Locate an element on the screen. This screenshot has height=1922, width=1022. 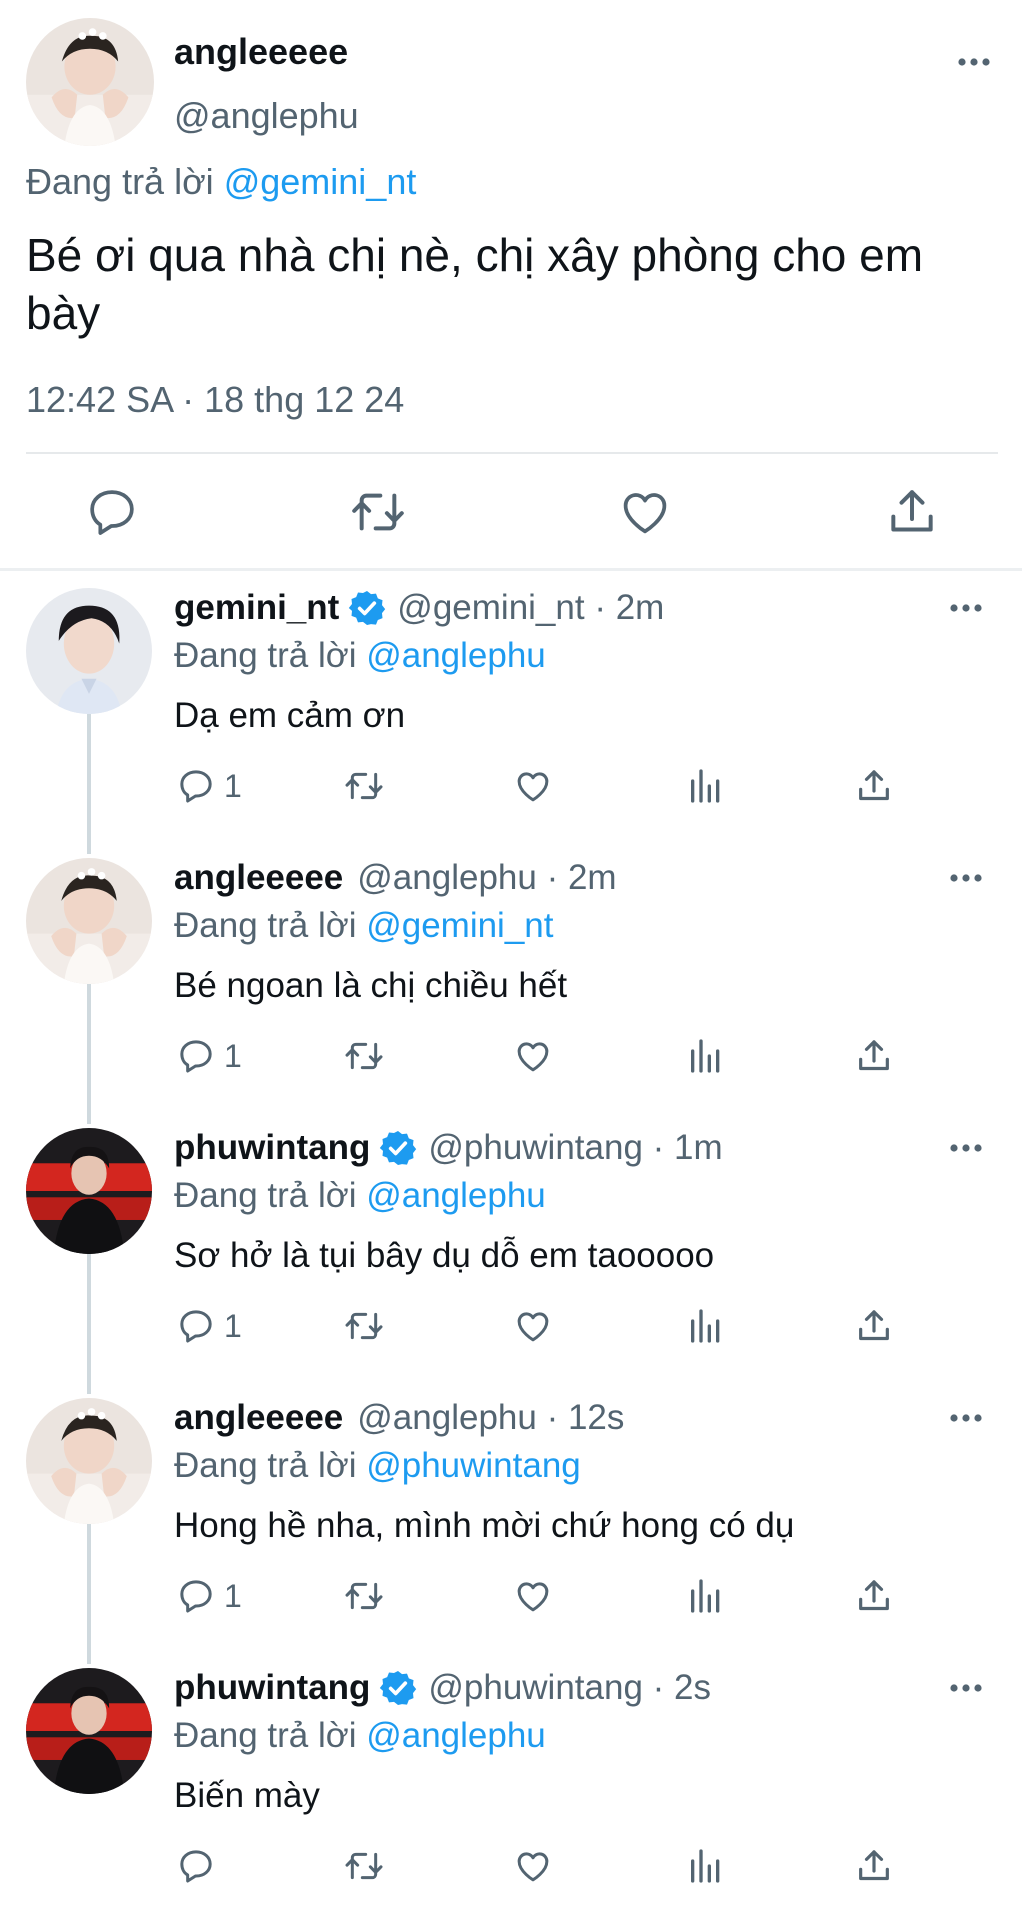
reply-header: angleeeee @anglephu · 12s is located at coordinates (399, 1418).